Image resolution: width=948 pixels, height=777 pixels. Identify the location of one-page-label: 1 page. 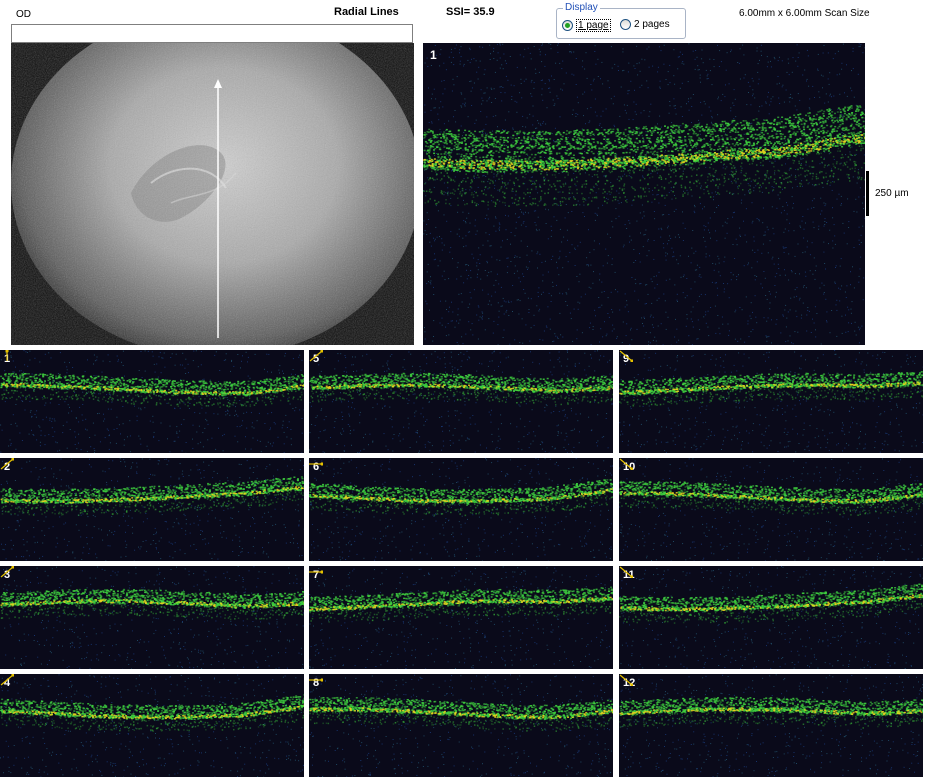
(593, 25).